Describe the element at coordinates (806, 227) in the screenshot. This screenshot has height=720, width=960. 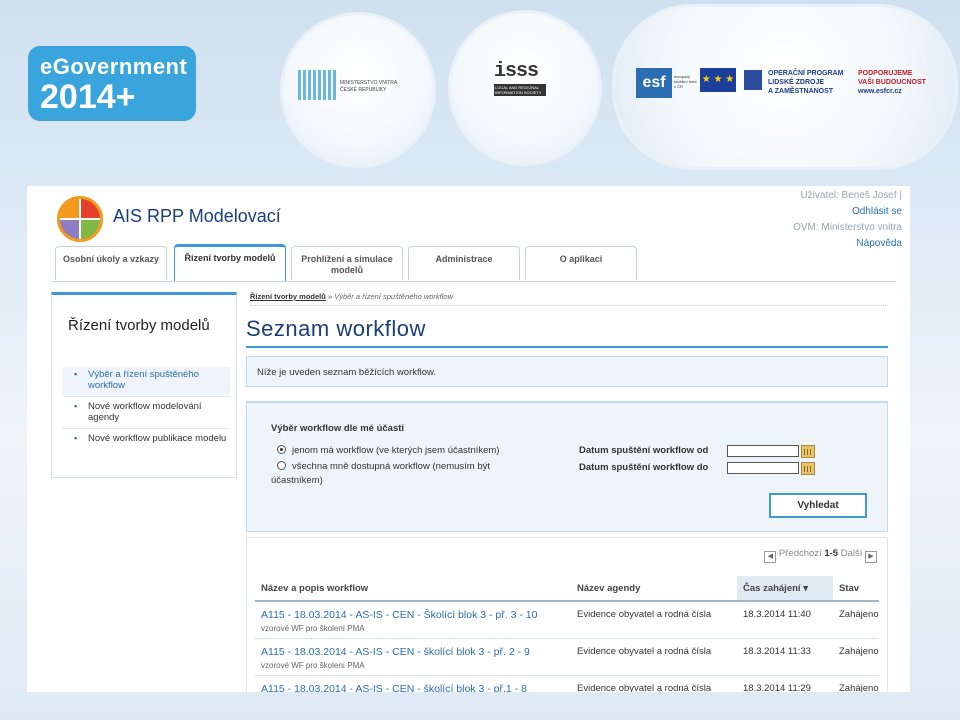
I see `ovm-label: OVM:` at that location.